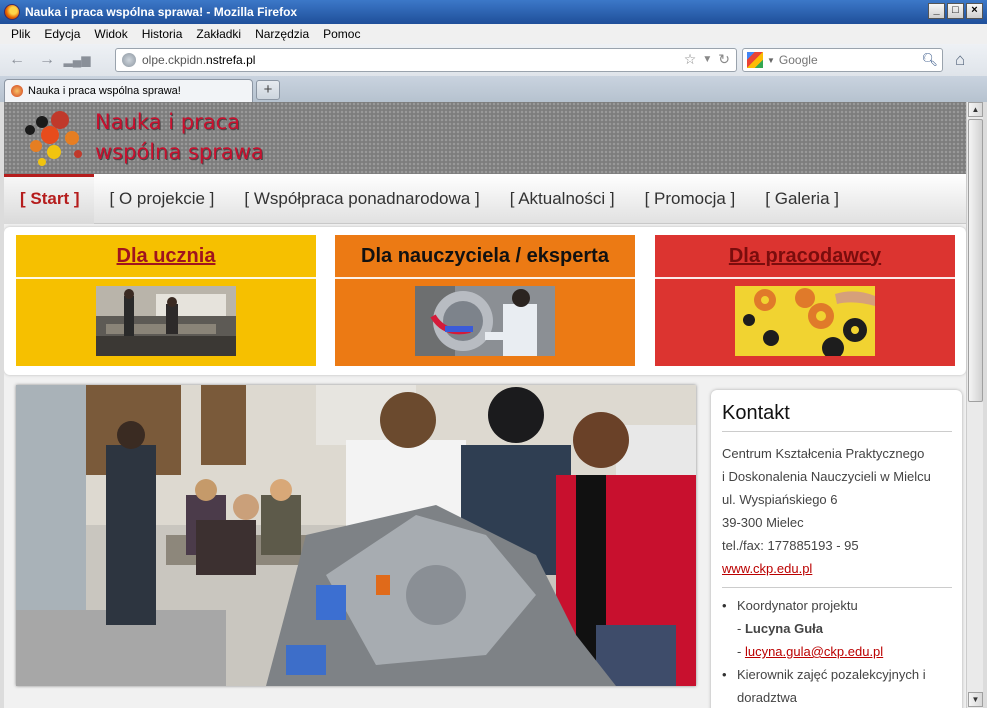 The image size is (987, 708). Describe the element at coordinates (975, 109) in the screenshot. I see `scroll-up-icon: ▲` at that location.